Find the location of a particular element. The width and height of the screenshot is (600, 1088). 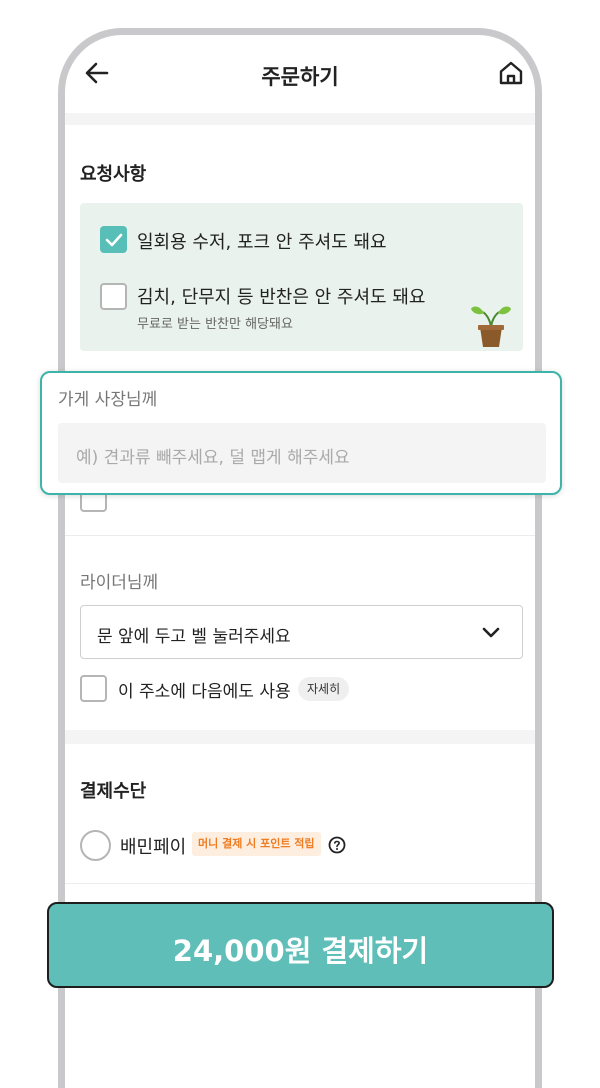

side-dish-checkbox is located at coordinates (113, 296).